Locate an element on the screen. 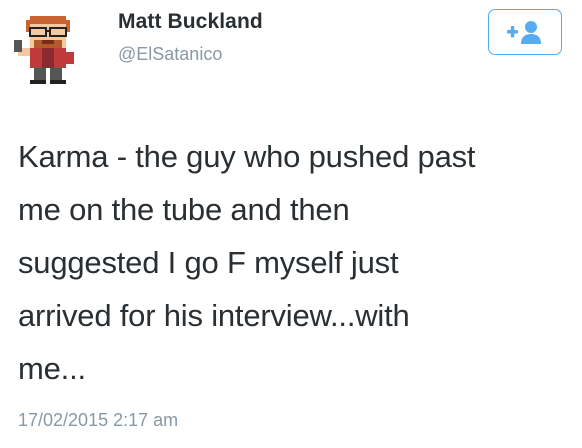 The image size is (582, 448). tweet-text-line: Karma - the guy who pushed past is located at coordinates (247, 156).